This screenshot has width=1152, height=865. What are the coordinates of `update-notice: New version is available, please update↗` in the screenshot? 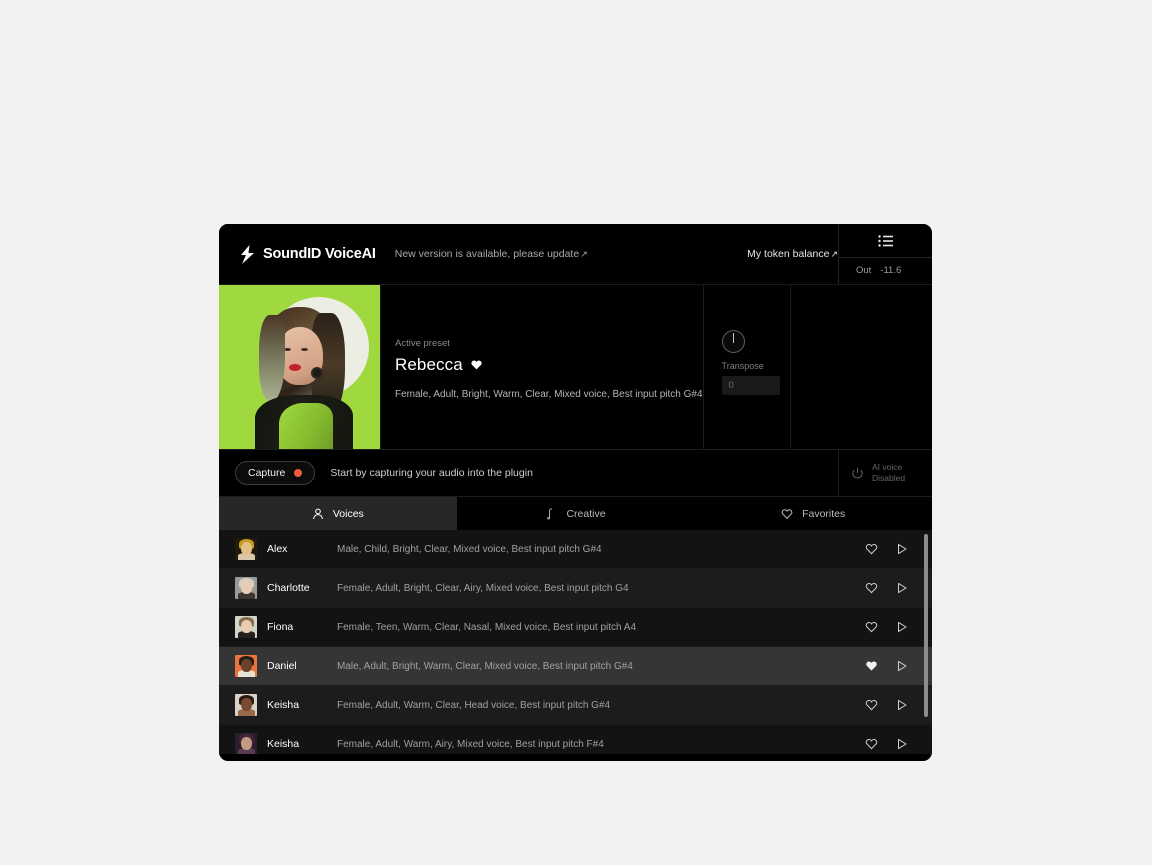 It's located at (491, 254).